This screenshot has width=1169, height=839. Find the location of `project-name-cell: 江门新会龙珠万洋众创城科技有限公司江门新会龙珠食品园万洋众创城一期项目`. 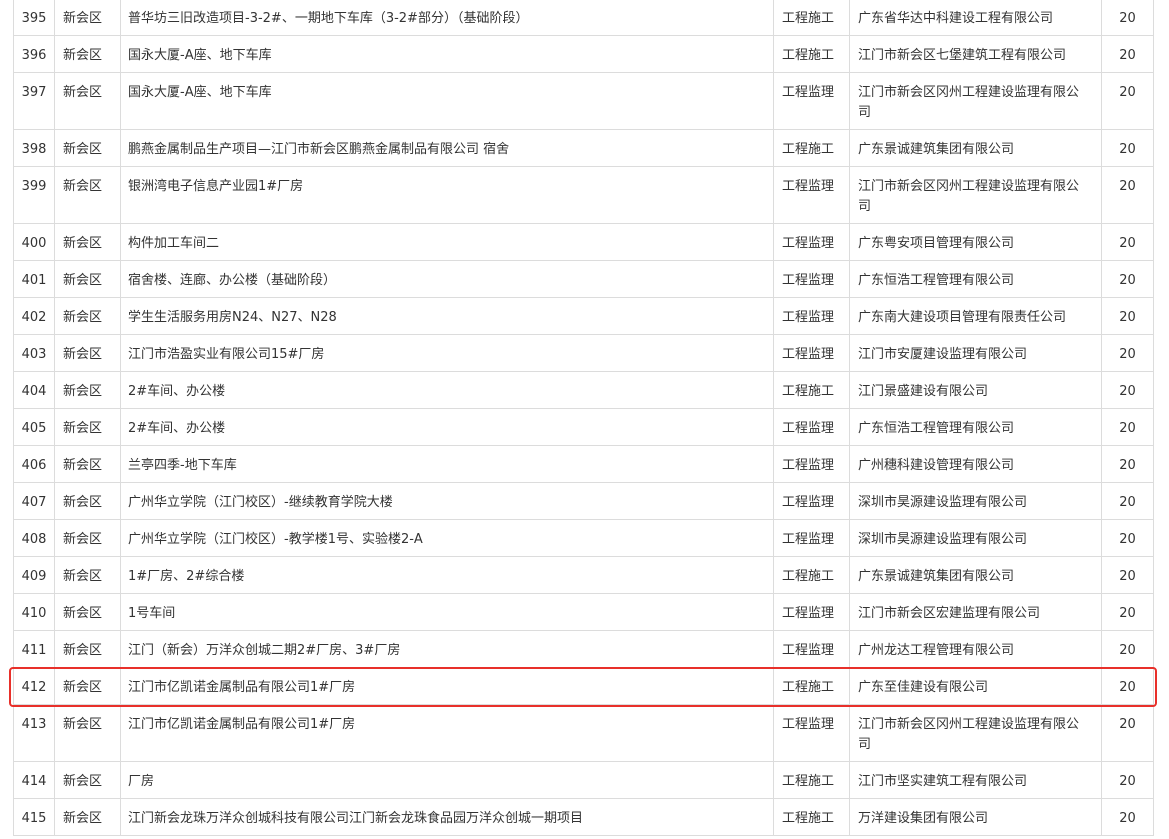

project-name-cell: 江门新会龙珠万洋众创城科技有限公司江门新会龙珠食品园万洋众创城一期项目 is located at coordinates (447, 817).